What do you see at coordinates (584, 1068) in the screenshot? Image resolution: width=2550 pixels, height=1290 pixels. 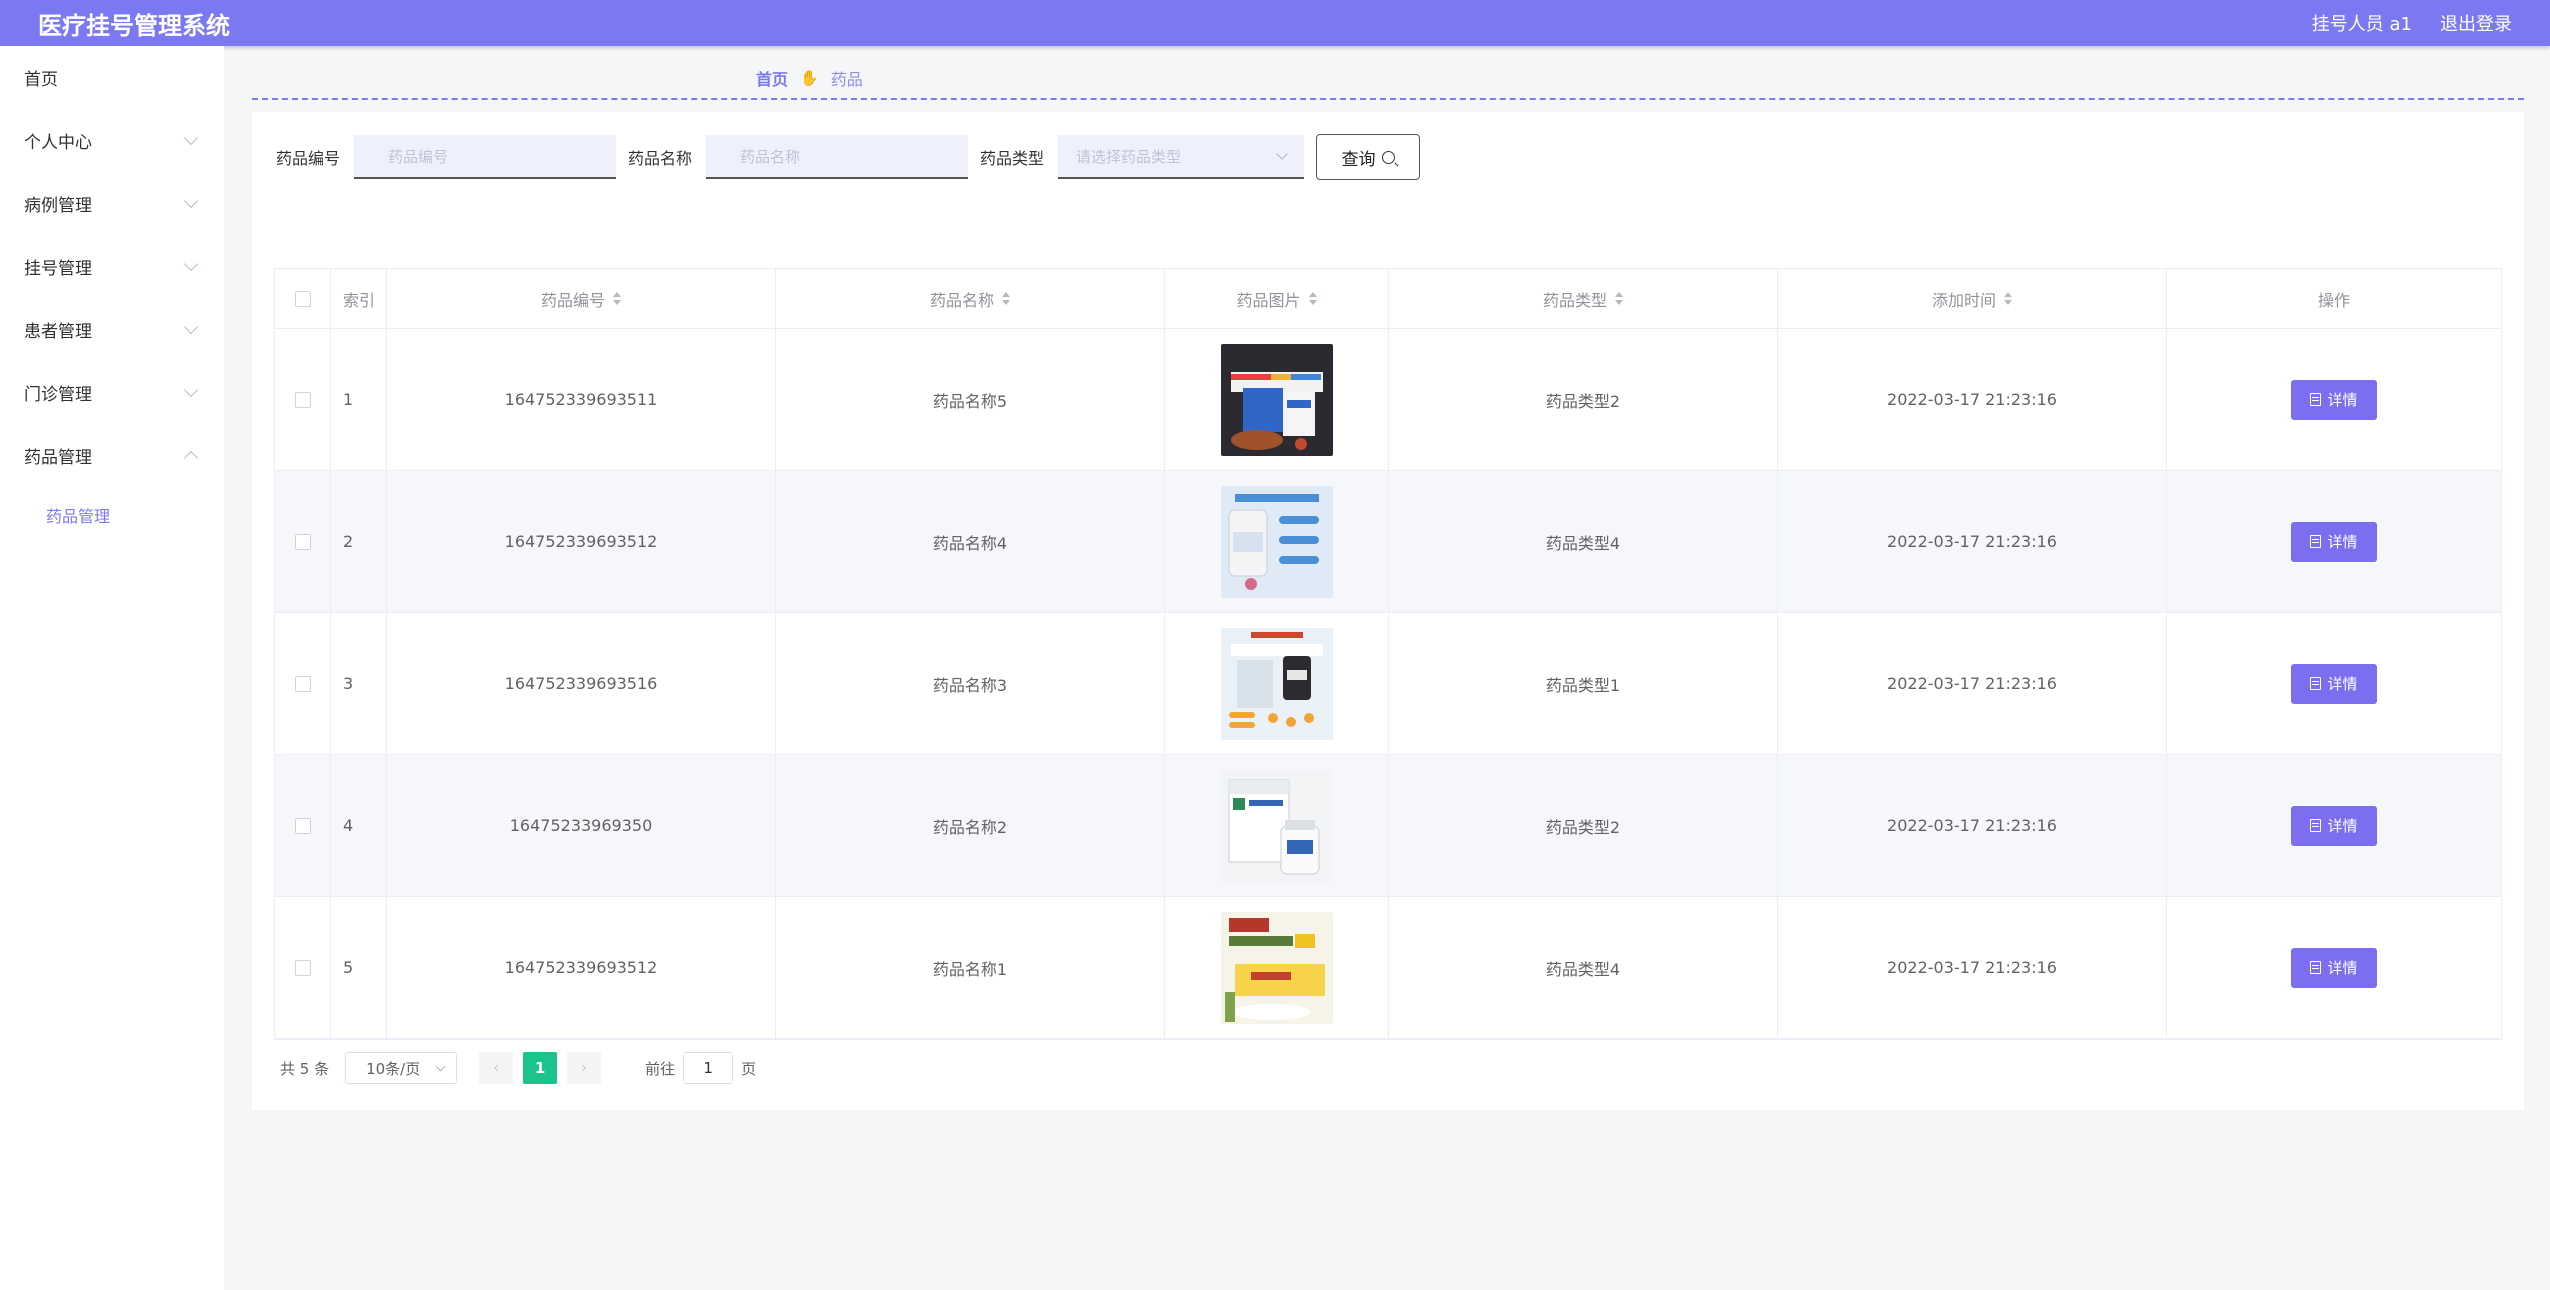 I see `next-page-button: ›` at bounding box center [584, 1068].